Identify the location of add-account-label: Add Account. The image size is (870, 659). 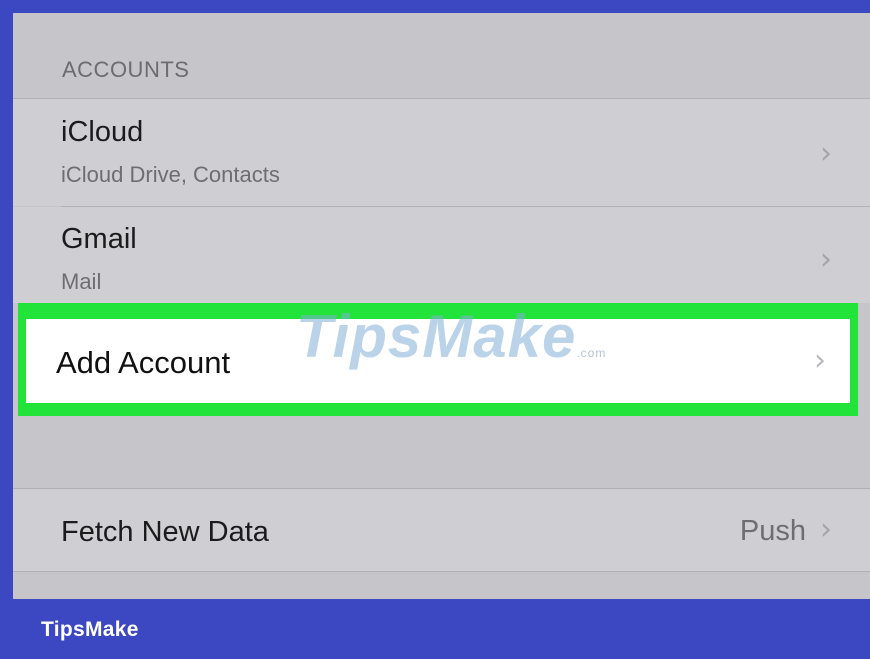
(143, 362).